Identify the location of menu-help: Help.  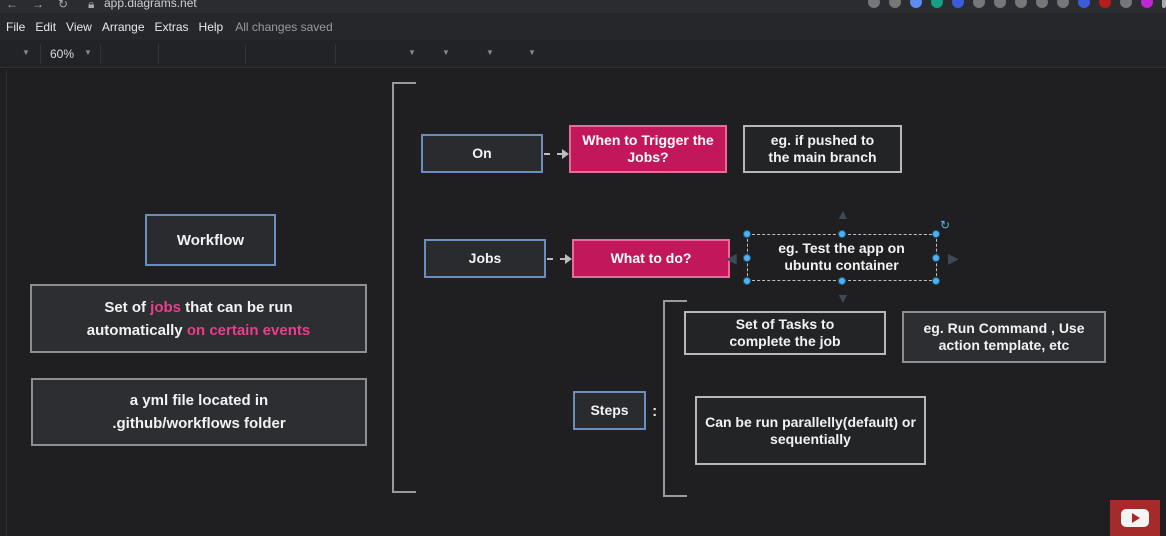
(211, 27).